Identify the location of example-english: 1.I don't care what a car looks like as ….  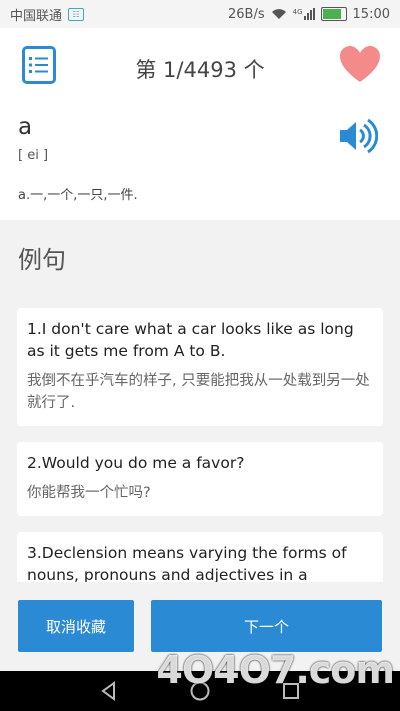
(190, 340).